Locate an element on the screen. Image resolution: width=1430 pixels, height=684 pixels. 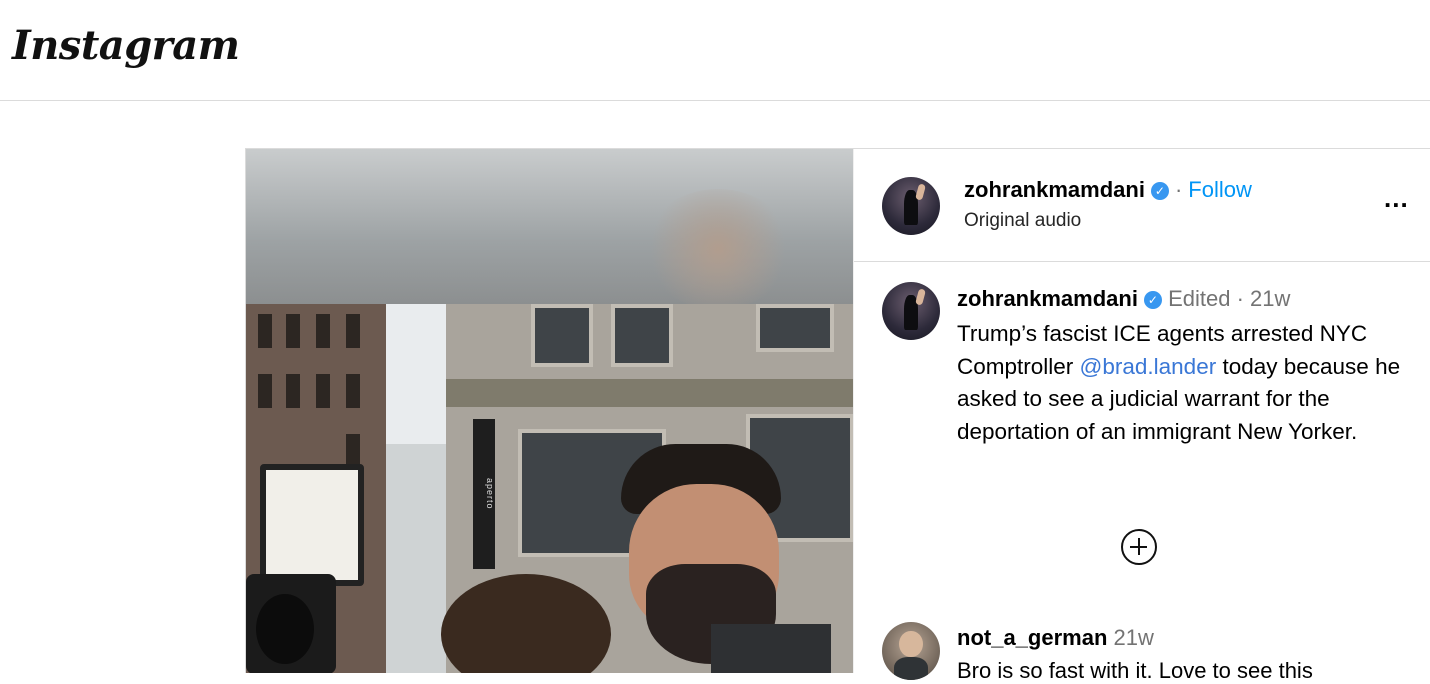
caption-time: 21w is located at coordinates (1270, 298).